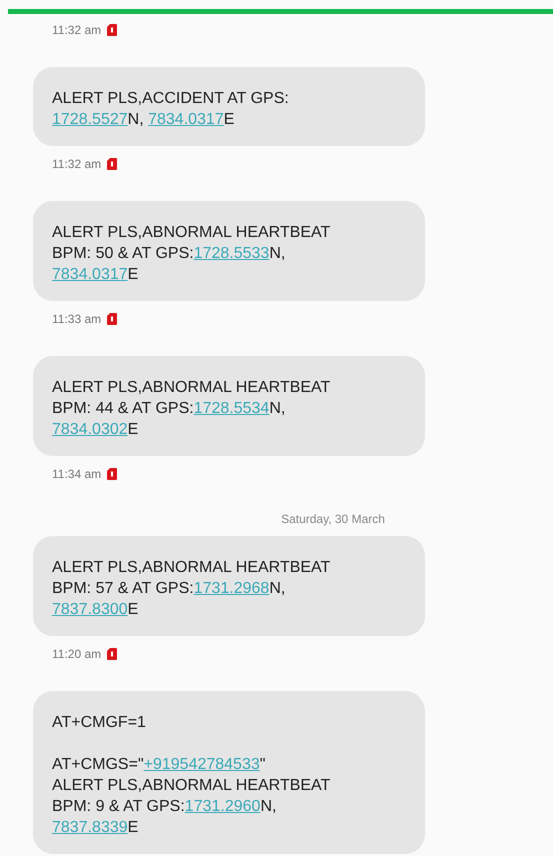  Describe the element at coordinates (90, 429) in the screenshot. I see `message-link: 7834.0302` at that location.